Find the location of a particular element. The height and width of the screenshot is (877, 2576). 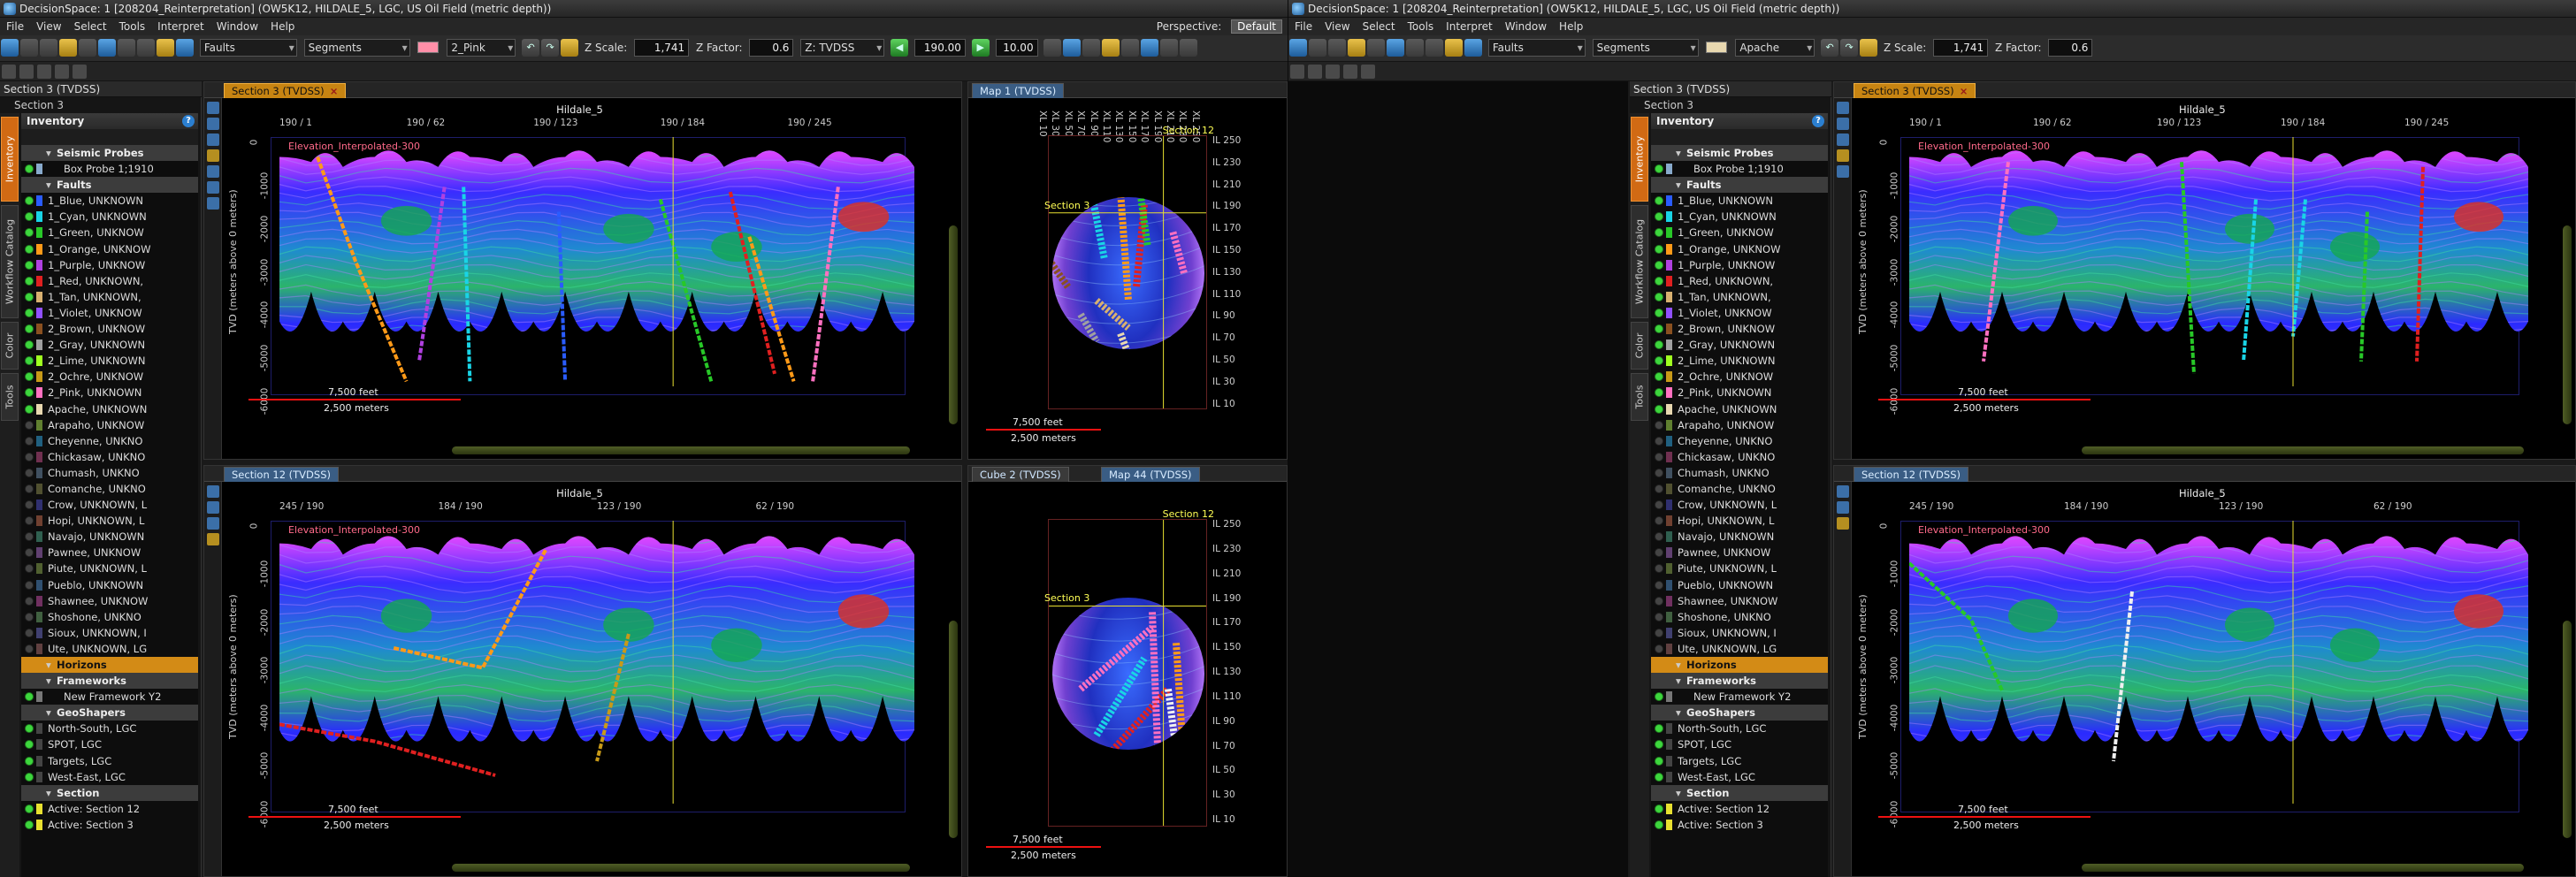

play-forward-icon: ▶ is located at coordinates (980, 48).